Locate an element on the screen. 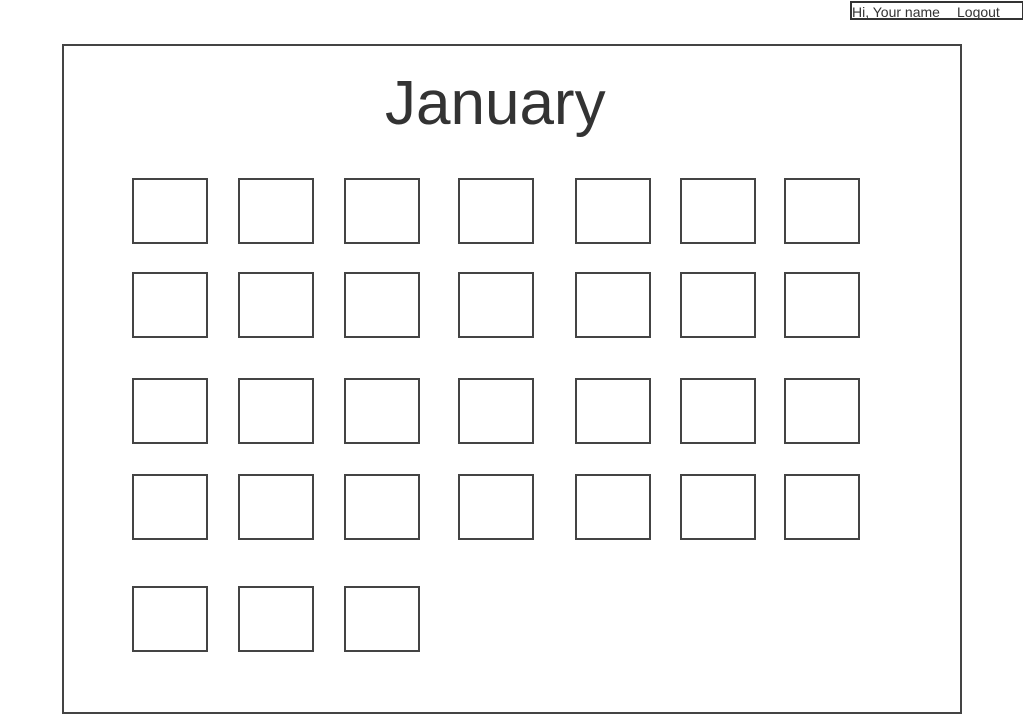  logout-link: Logout is located at coordinates (978, 11).